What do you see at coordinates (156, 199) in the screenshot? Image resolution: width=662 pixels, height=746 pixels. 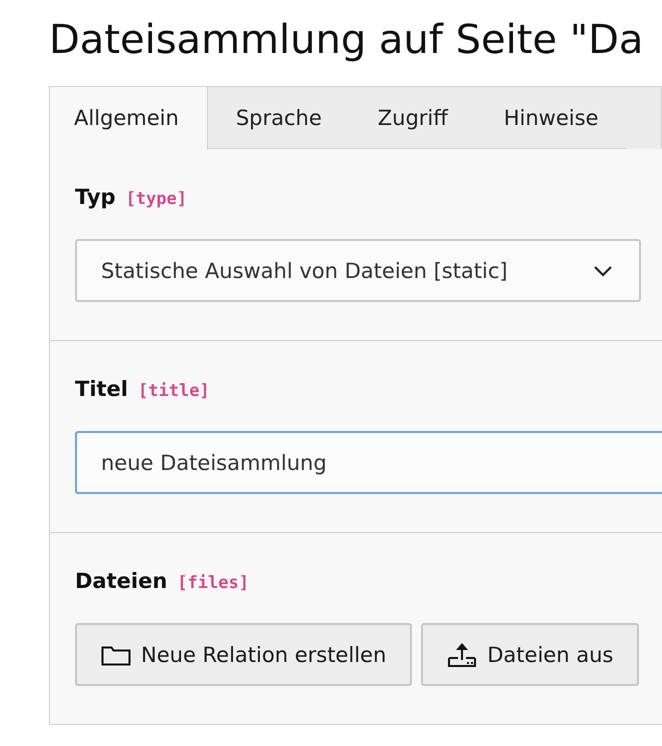 I see `field-key: [type]` at bounding box center [156, 199].